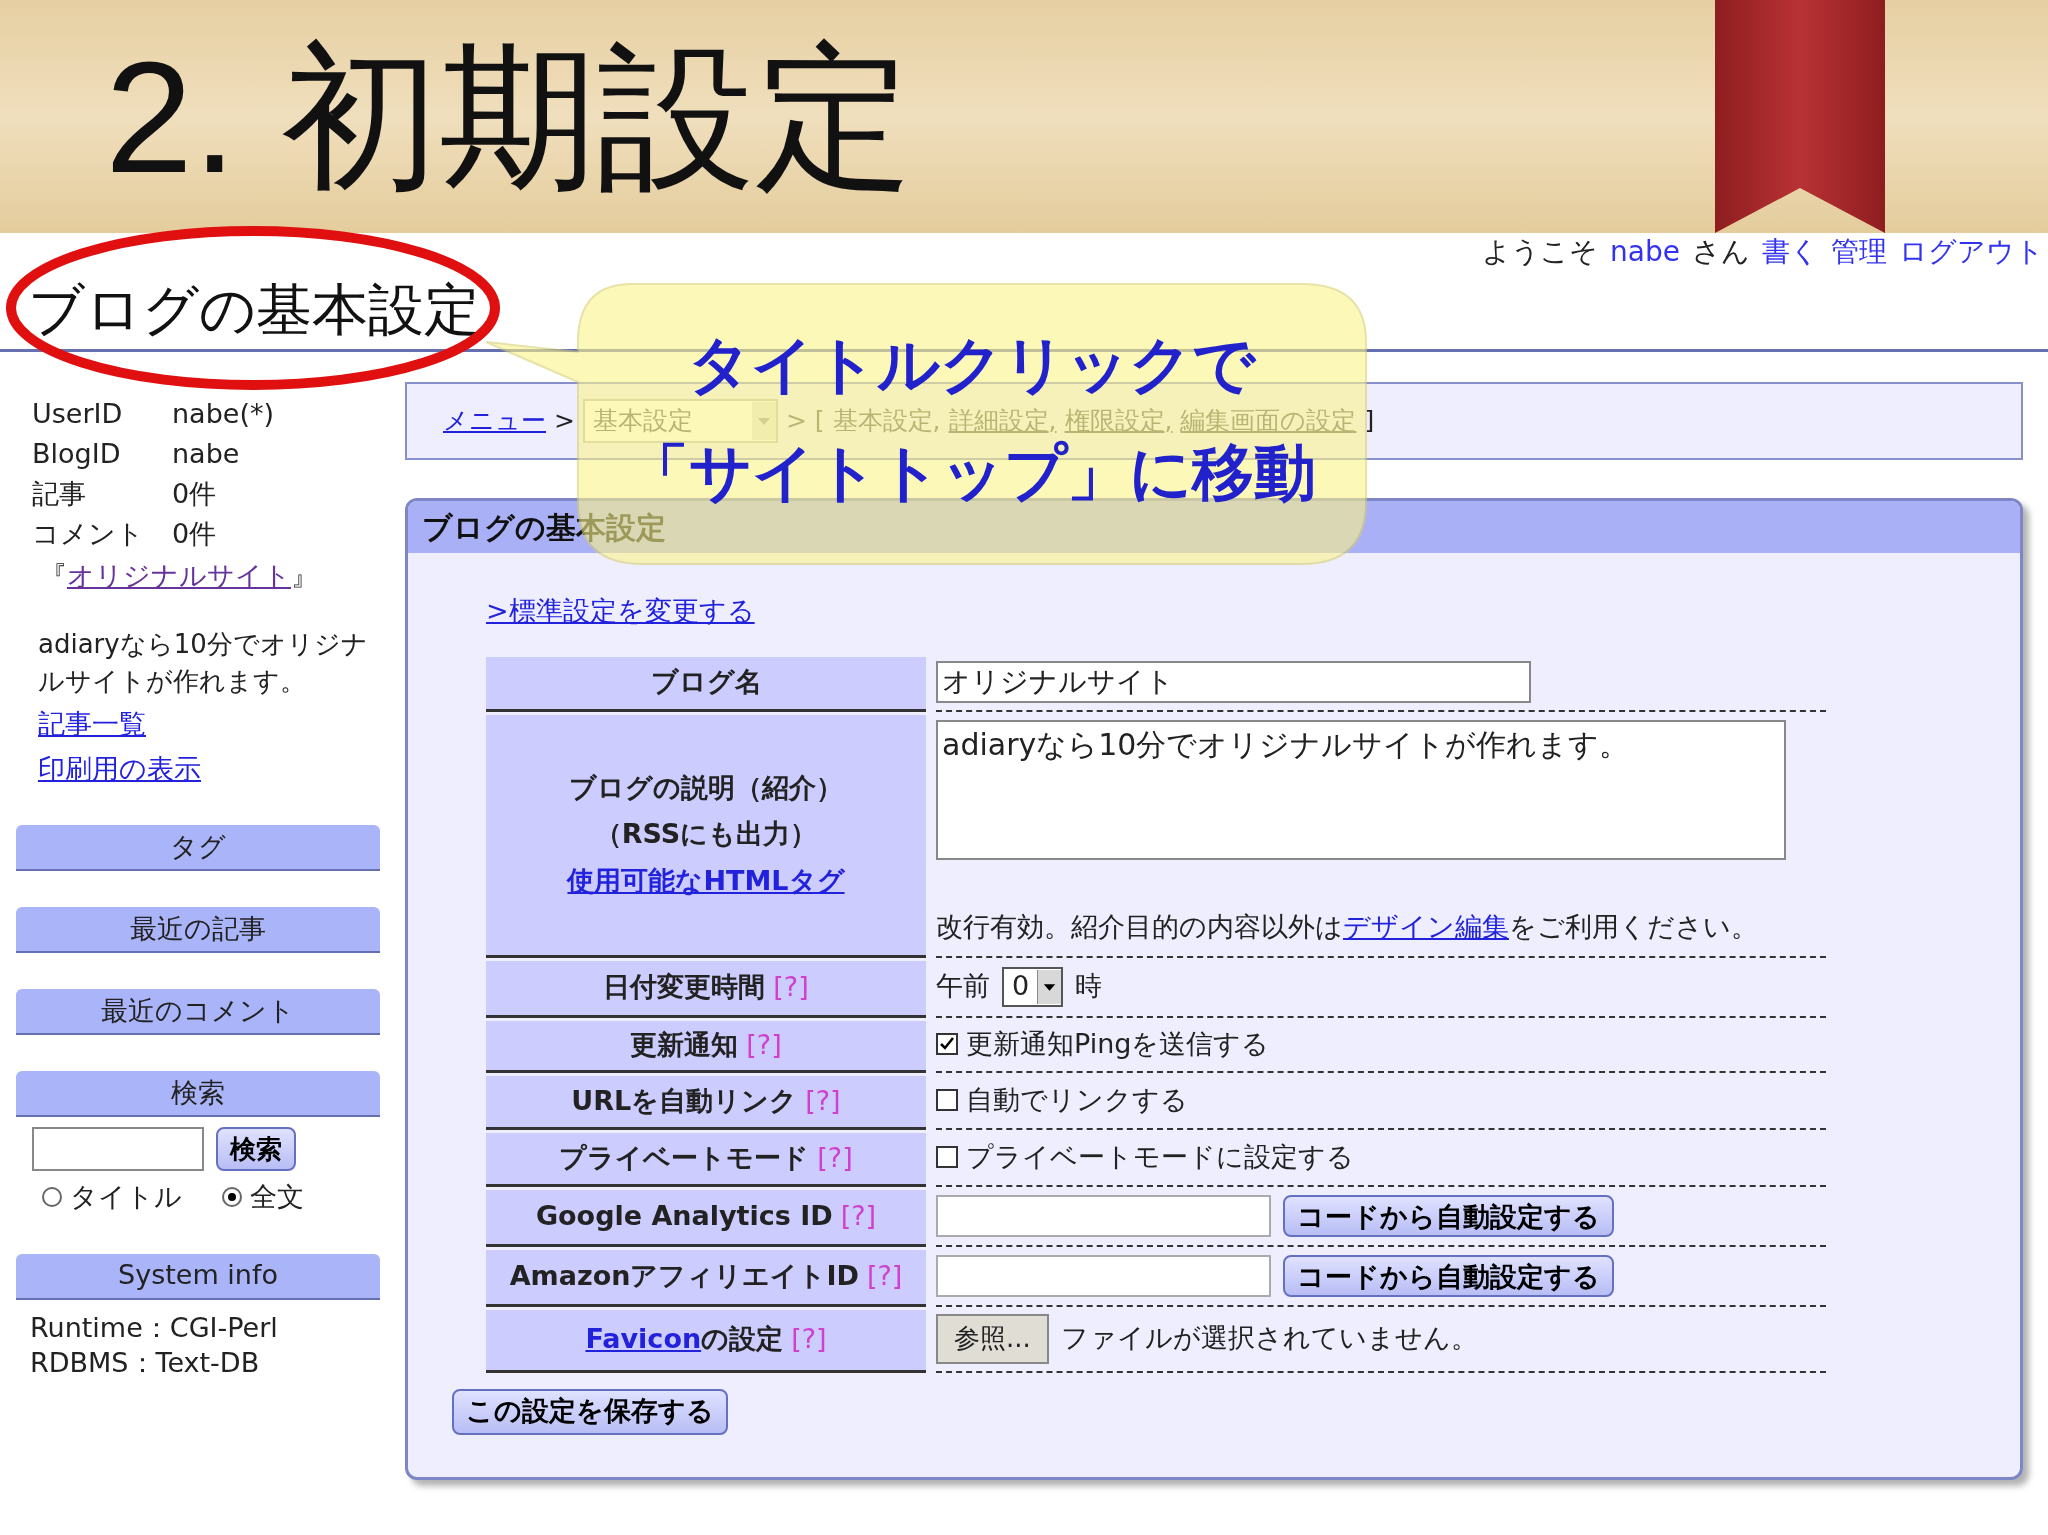 The width and height of the screenshot is (2048, 1535). Describe the element at coordinates (126, 1197) in the screenshot. I see `radio-label: タイトル` at that location.